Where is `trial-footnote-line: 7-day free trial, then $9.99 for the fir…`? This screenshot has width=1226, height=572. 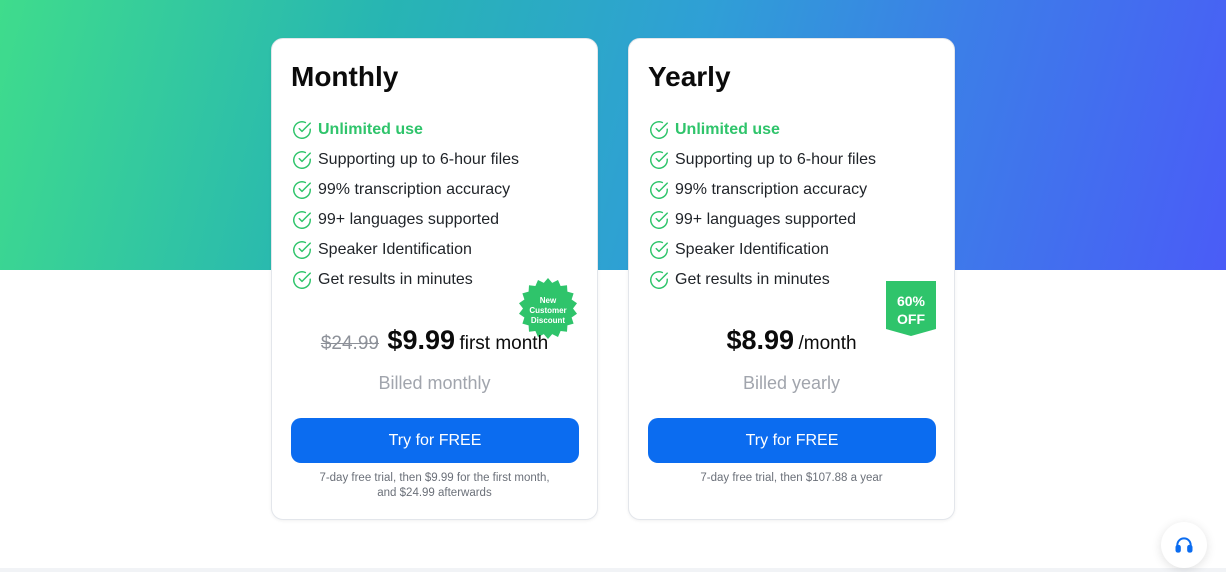 trial-footnote-line: 7-day free trial, then $9.99 for the fir… is located at coordinates (434, 478).